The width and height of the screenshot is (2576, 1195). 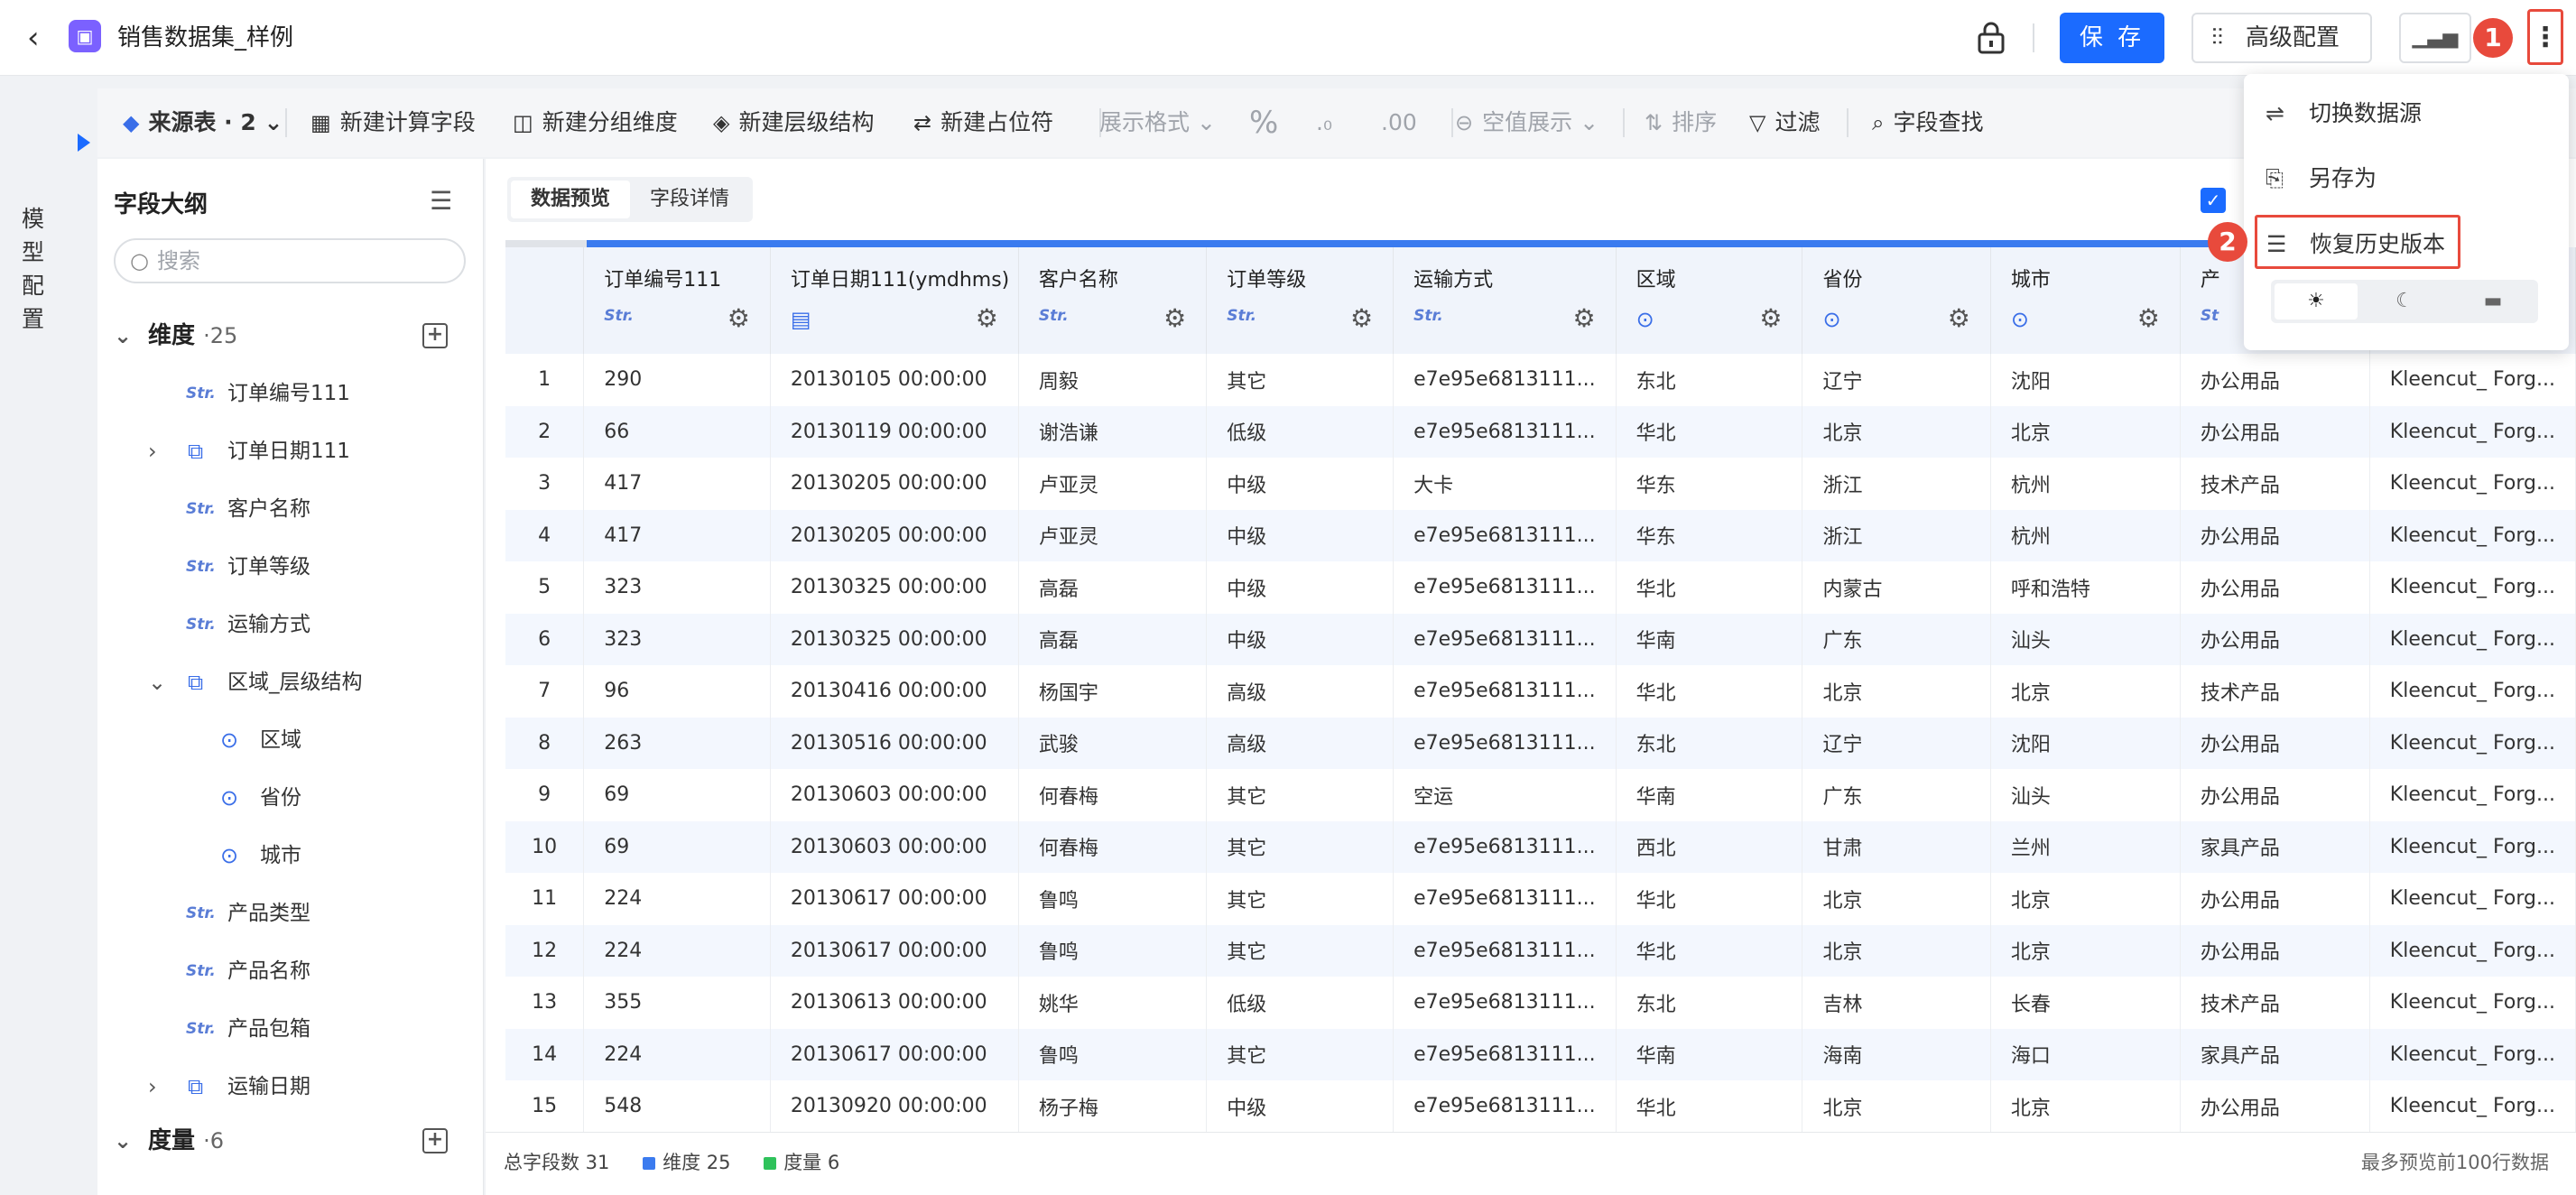 I want to click on null-display-dropdown: ⊖ 空值展示 ⌄, so click(x=1527, y=122).